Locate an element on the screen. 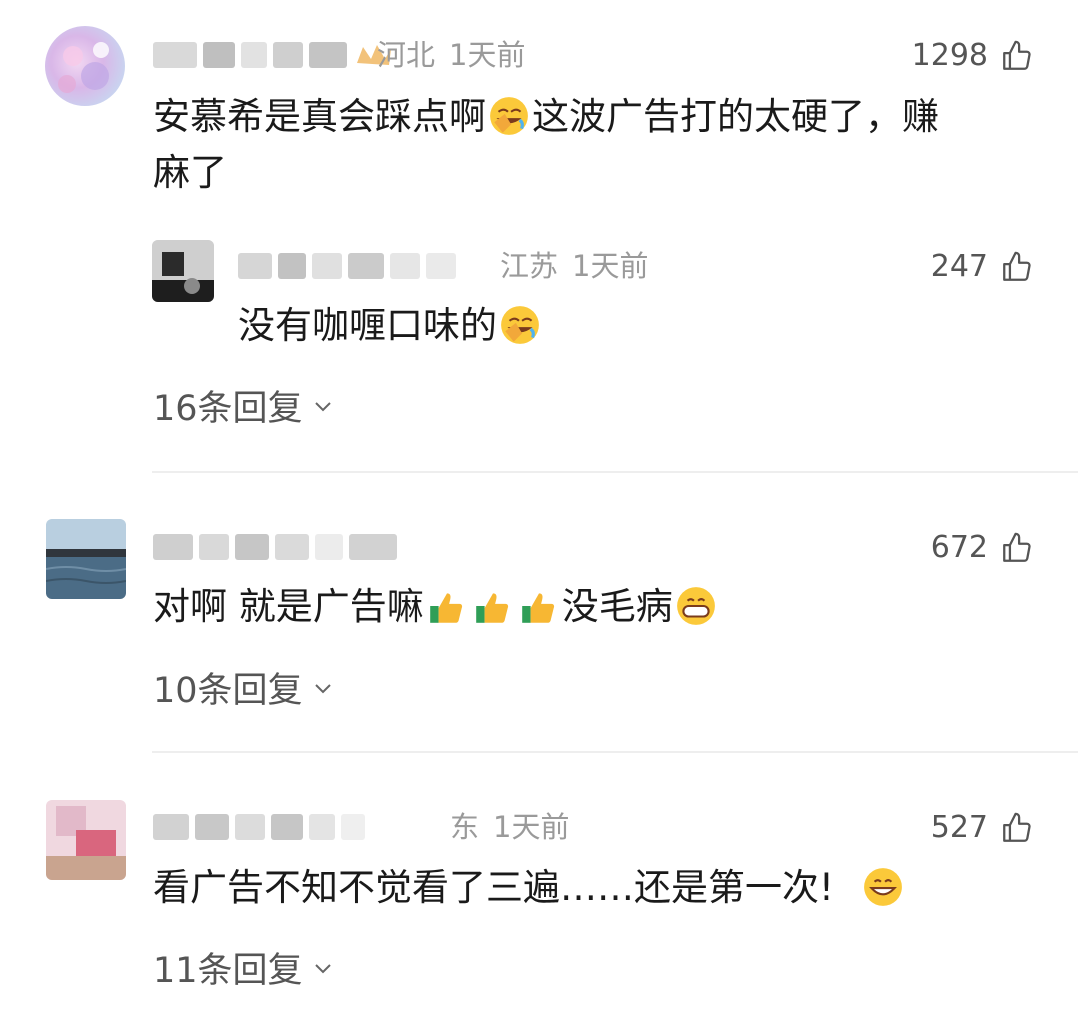  view-replies-button: 11条回复 is located at coordinates (244, 967).